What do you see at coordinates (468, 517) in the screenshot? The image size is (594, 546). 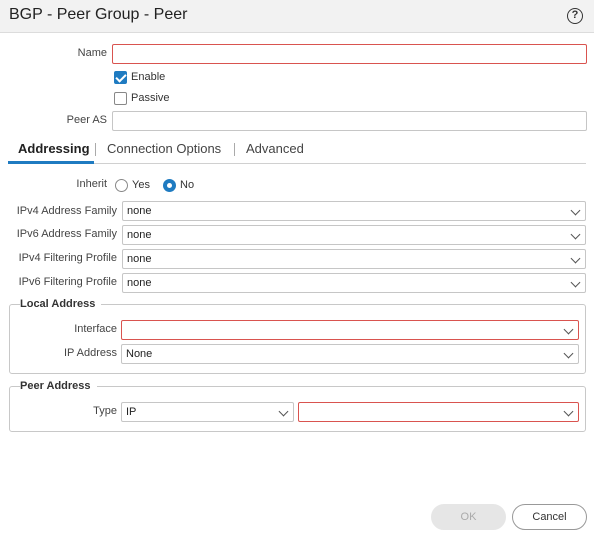 I see `ok-button: OK` at bounding box center [468, 517].